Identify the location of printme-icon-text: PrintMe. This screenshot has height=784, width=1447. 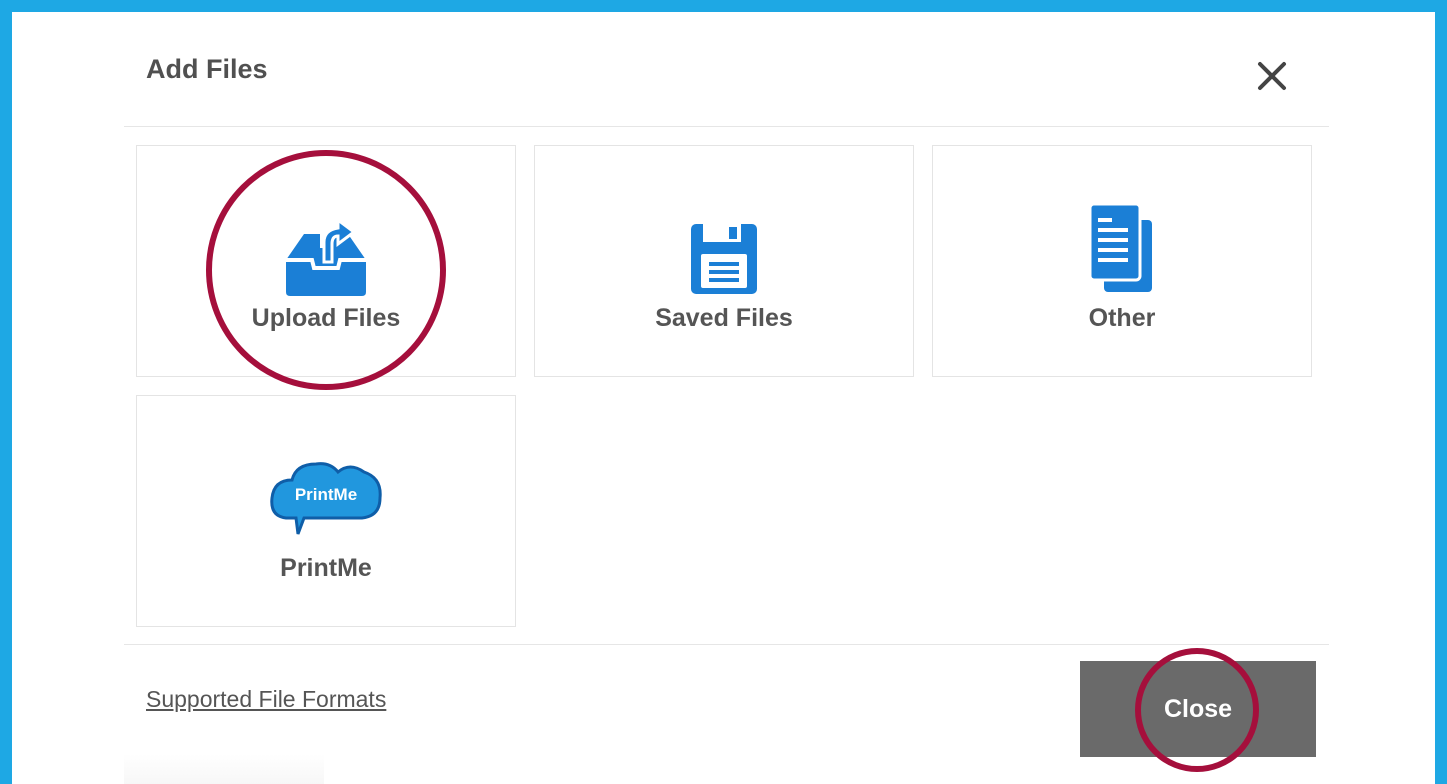
(326, 494).